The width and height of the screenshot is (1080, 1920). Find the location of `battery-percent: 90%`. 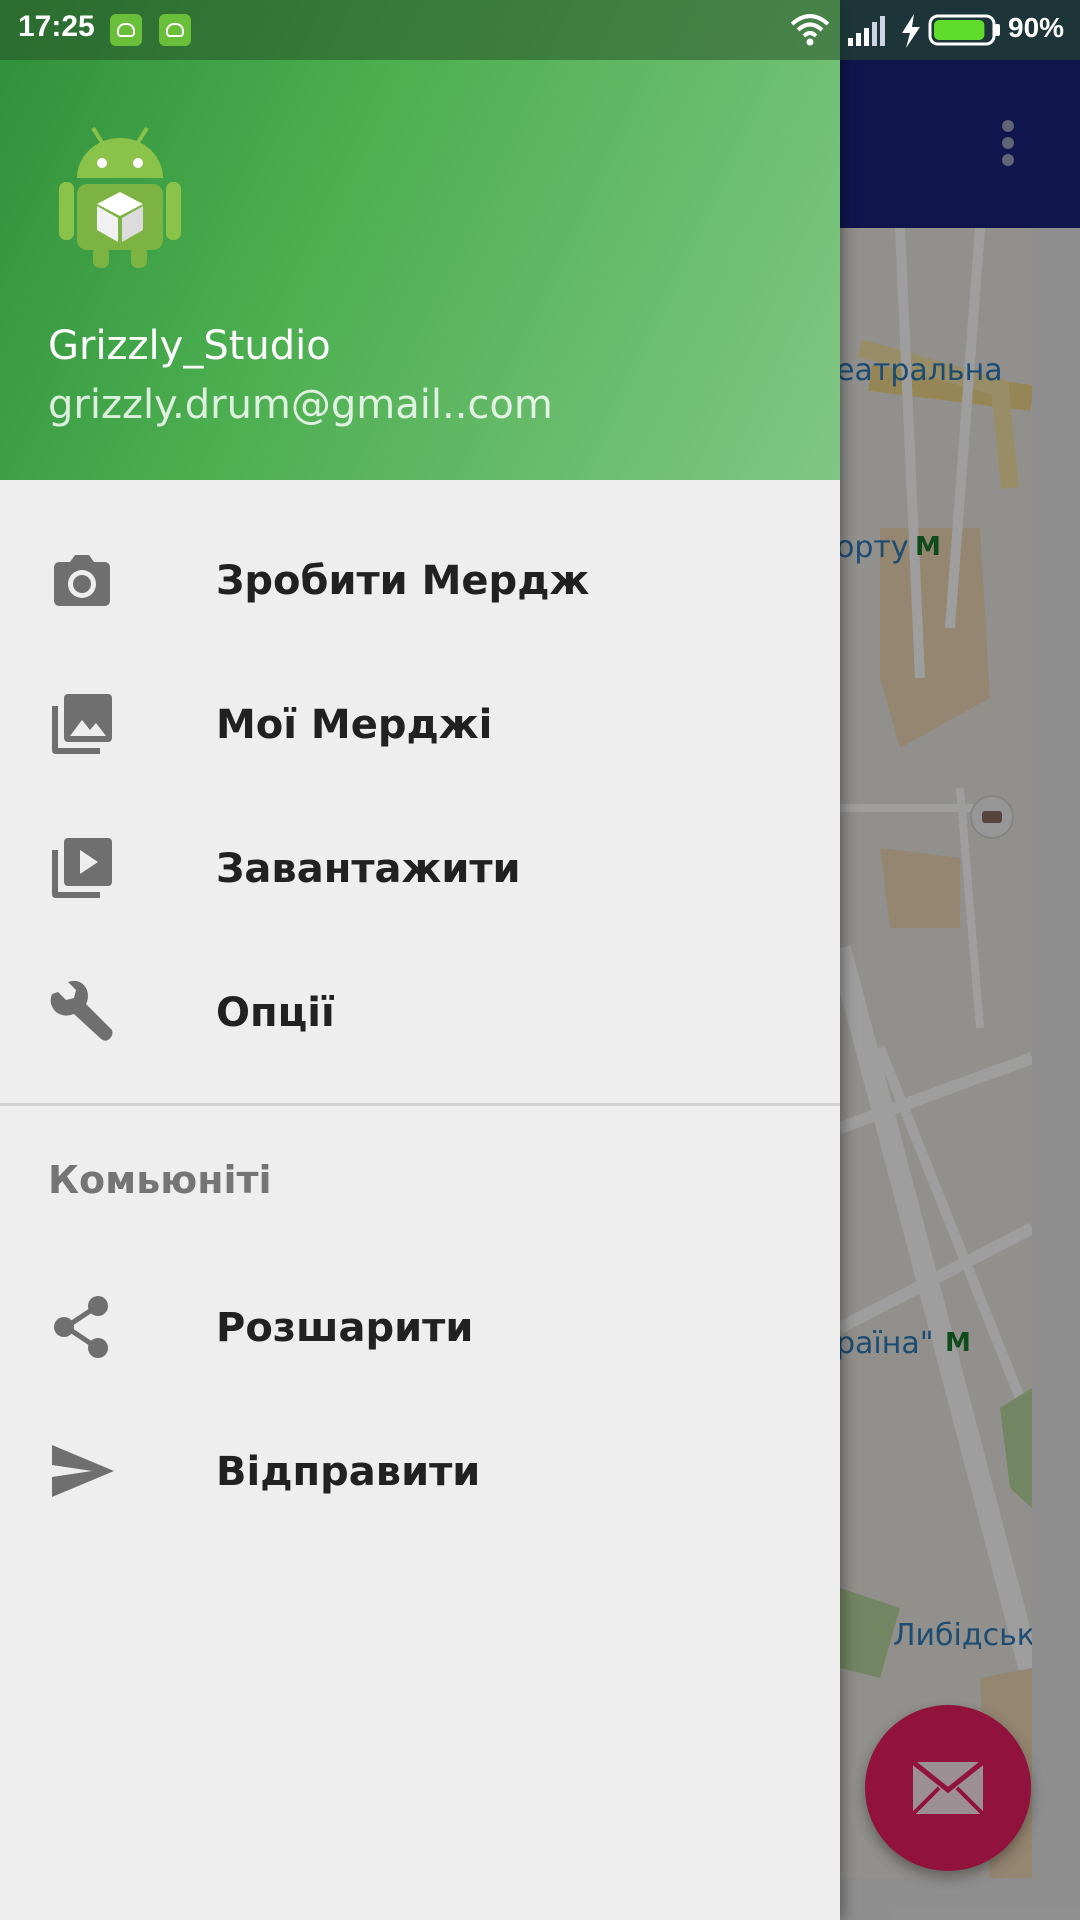

battery-percent: 90% is located at coordinates (1036, 27).